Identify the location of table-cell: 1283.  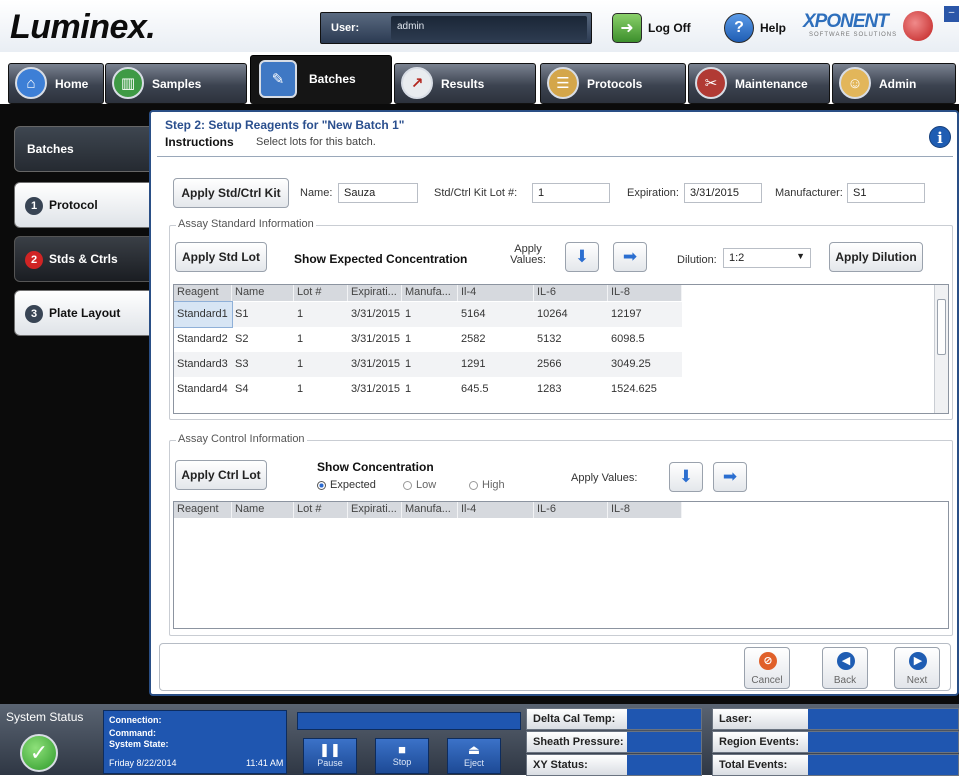
(571, 389).